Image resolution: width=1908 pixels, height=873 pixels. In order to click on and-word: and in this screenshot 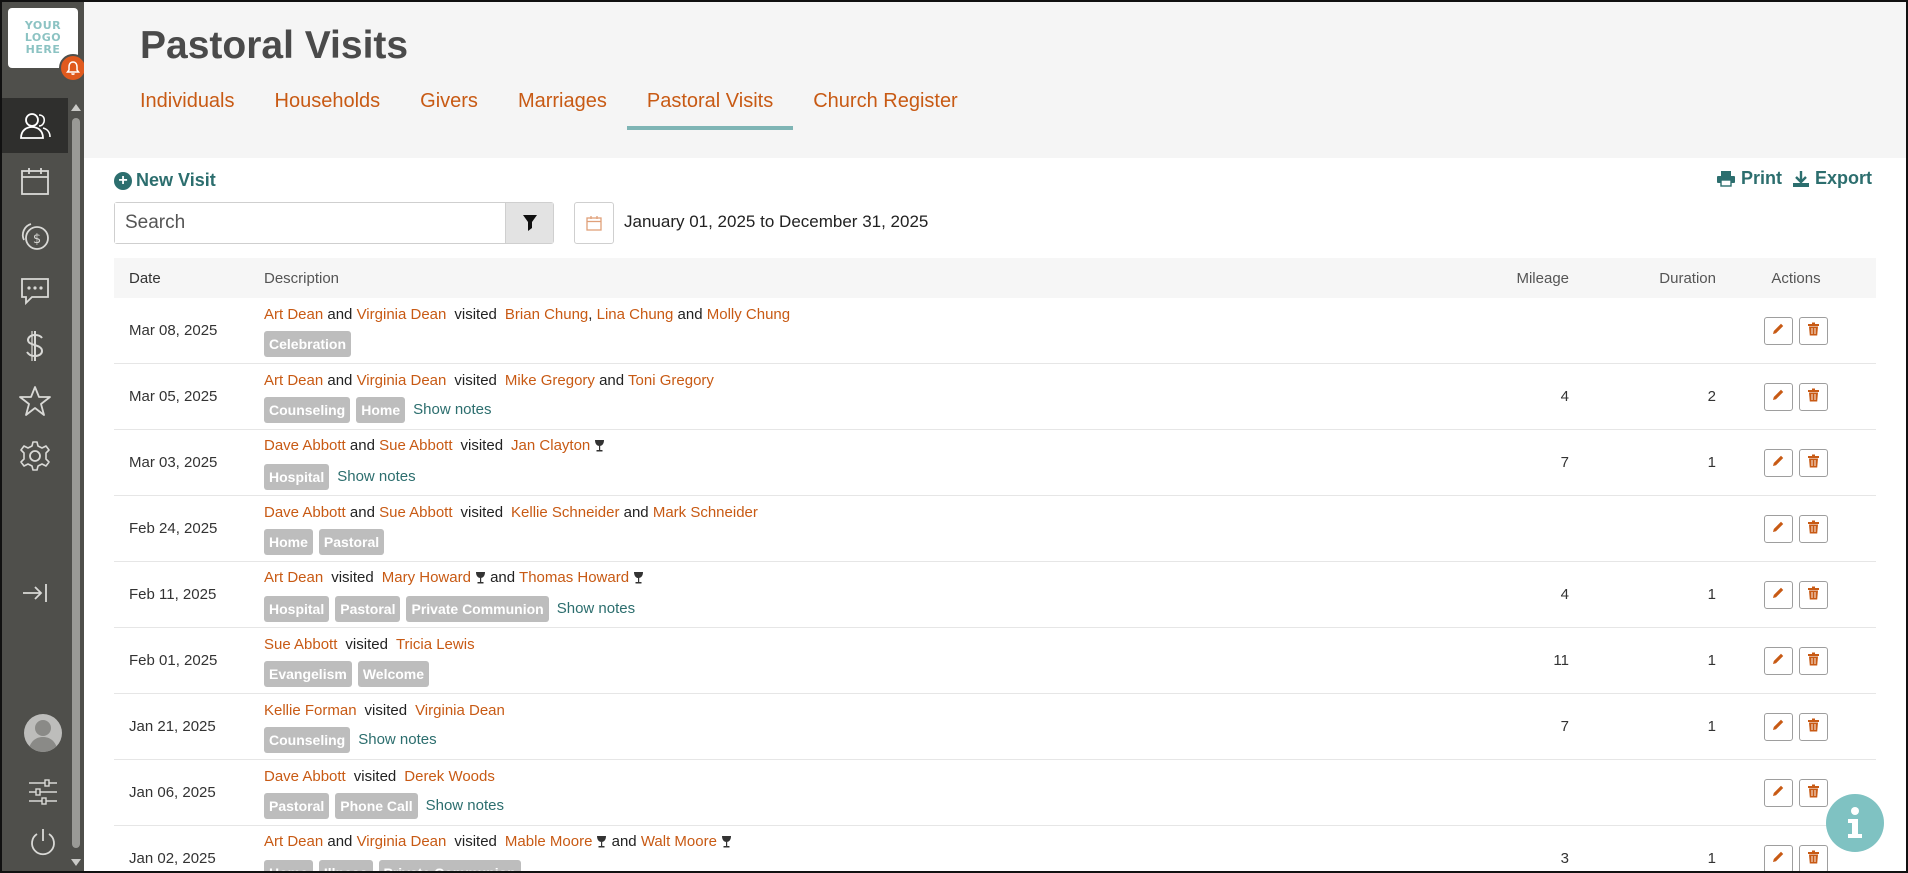, I will do `click(340, 314)`.